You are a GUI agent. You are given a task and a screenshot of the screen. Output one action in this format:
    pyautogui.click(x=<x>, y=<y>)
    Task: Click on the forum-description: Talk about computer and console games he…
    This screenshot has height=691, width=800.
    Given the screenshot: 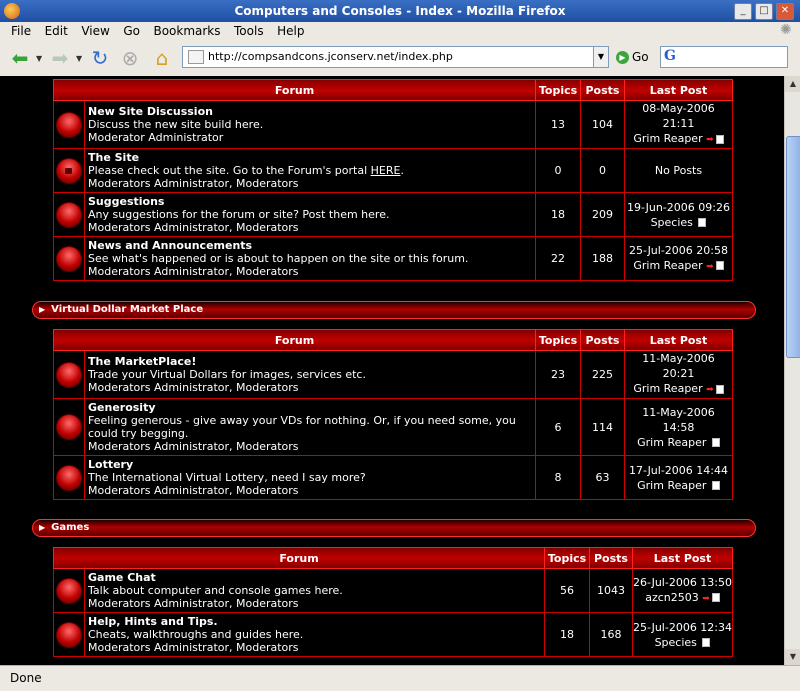 What is the action you would take?
    pyautogui.click(x=215, y=590)
    